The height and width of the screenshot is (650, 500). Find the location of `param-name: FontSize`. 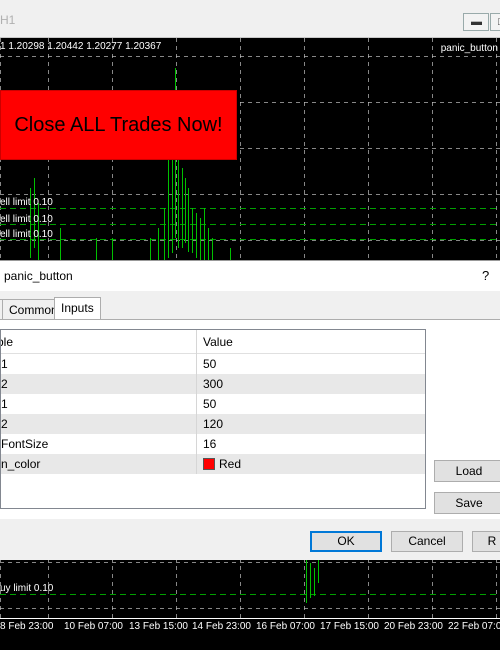

param-name: FontSize is located at coordinates (99, 444).